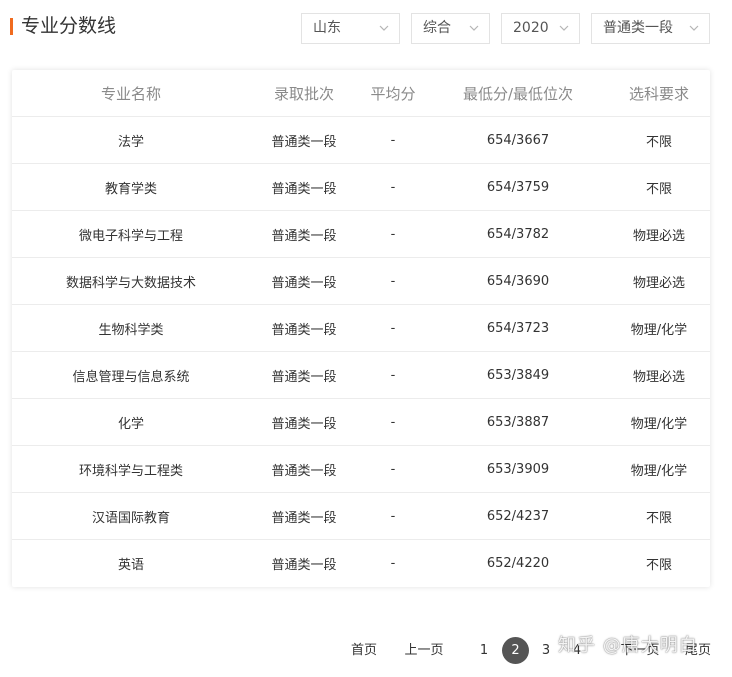 This screenshot has height=677, width=732. I want to click on table-row: 生物科学类 普通类一段 - 654/3723 物理/化学, so click(361, 328).